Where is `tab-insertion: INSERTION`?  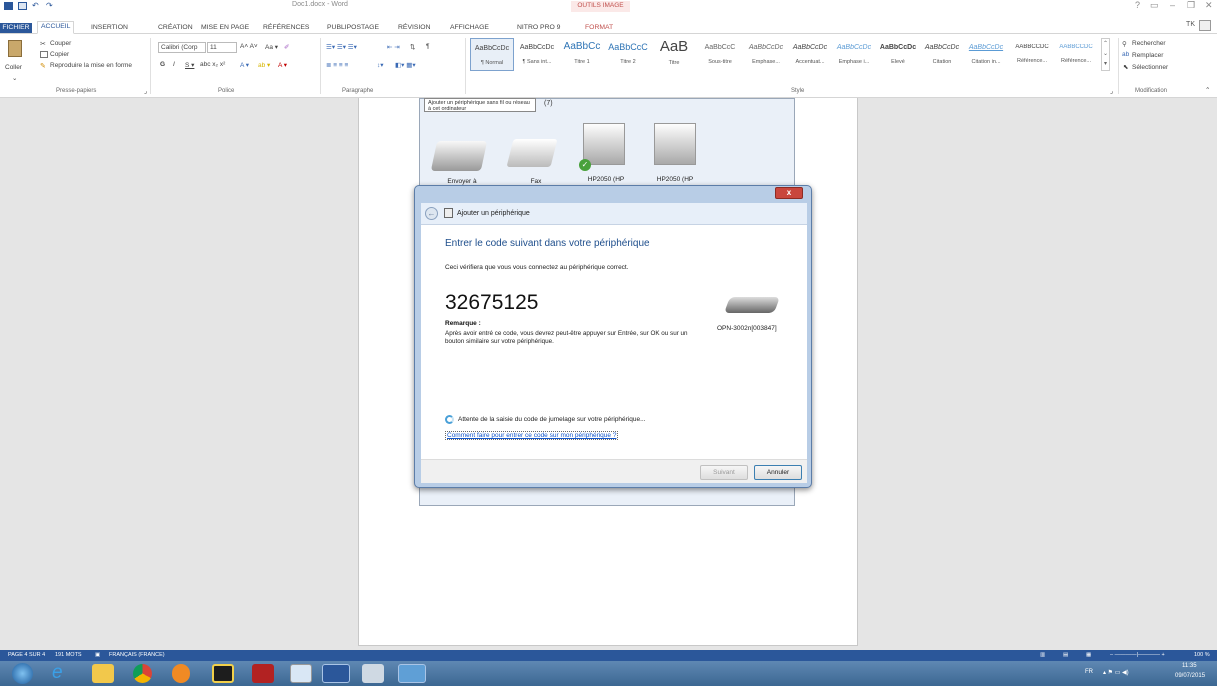
tab-insertion: INSERTION is located at coordinates (109, 27).